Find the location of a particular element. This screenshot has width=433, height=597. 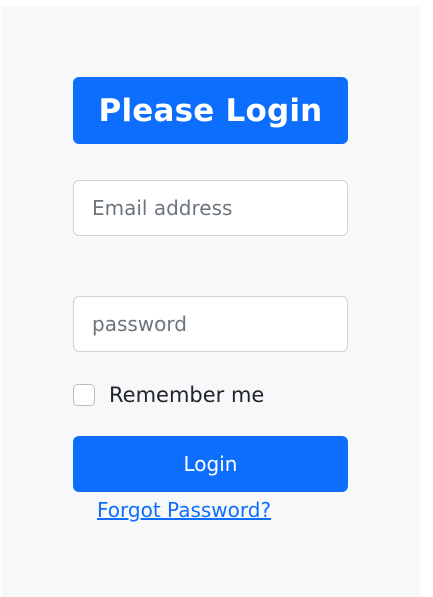

email-input is located at coordinates (210, 208).